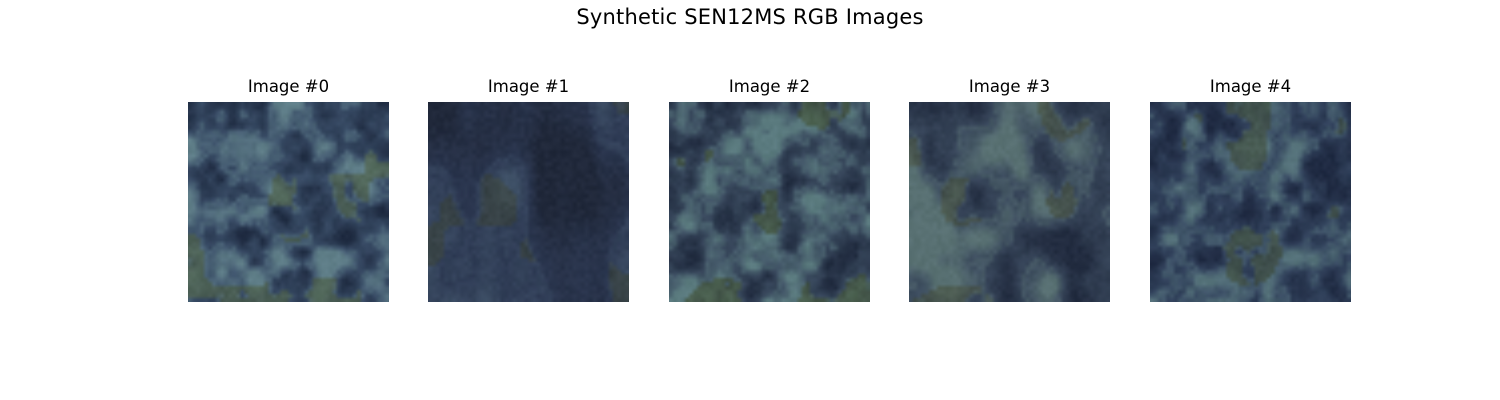  What do you see at coordinates (288, 86) in the screenshot?
I see `image-title: Image #0` at bounding box center [288, 86].